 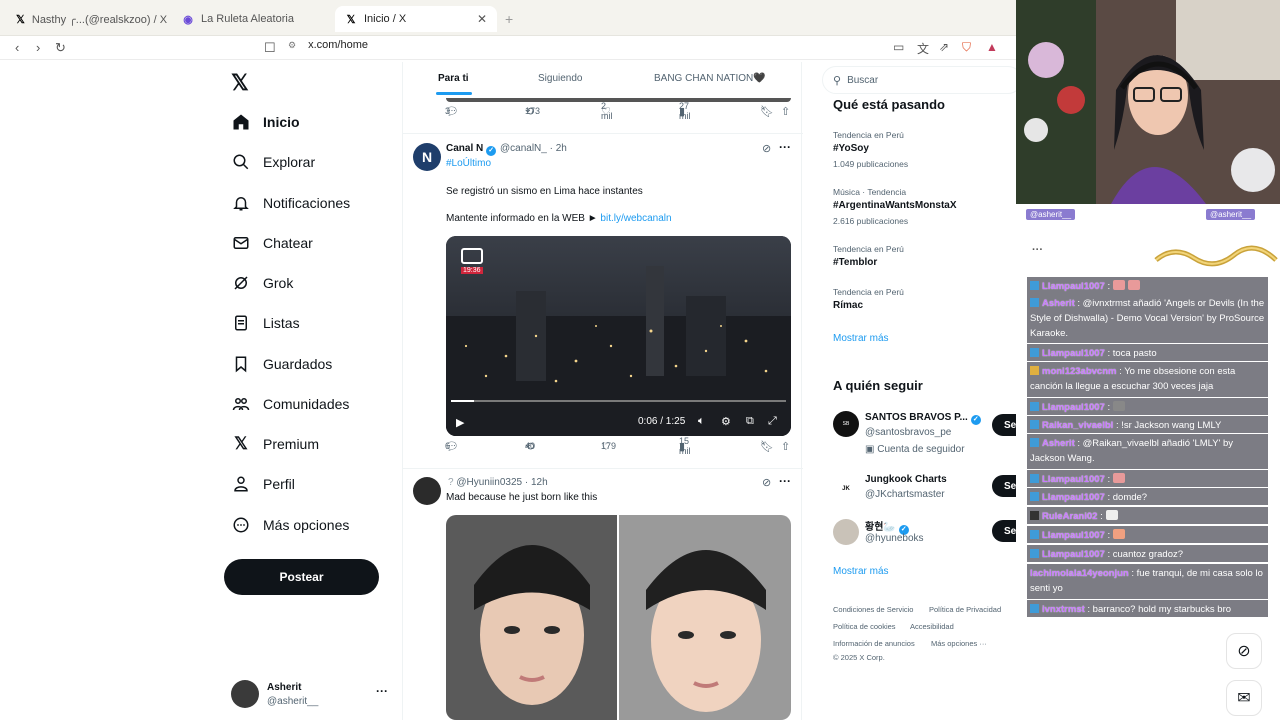 What do you see at coordinates (786, 446) in the screenshot?
I see `share-icon: ⇧` at bounding box center [786, 446].